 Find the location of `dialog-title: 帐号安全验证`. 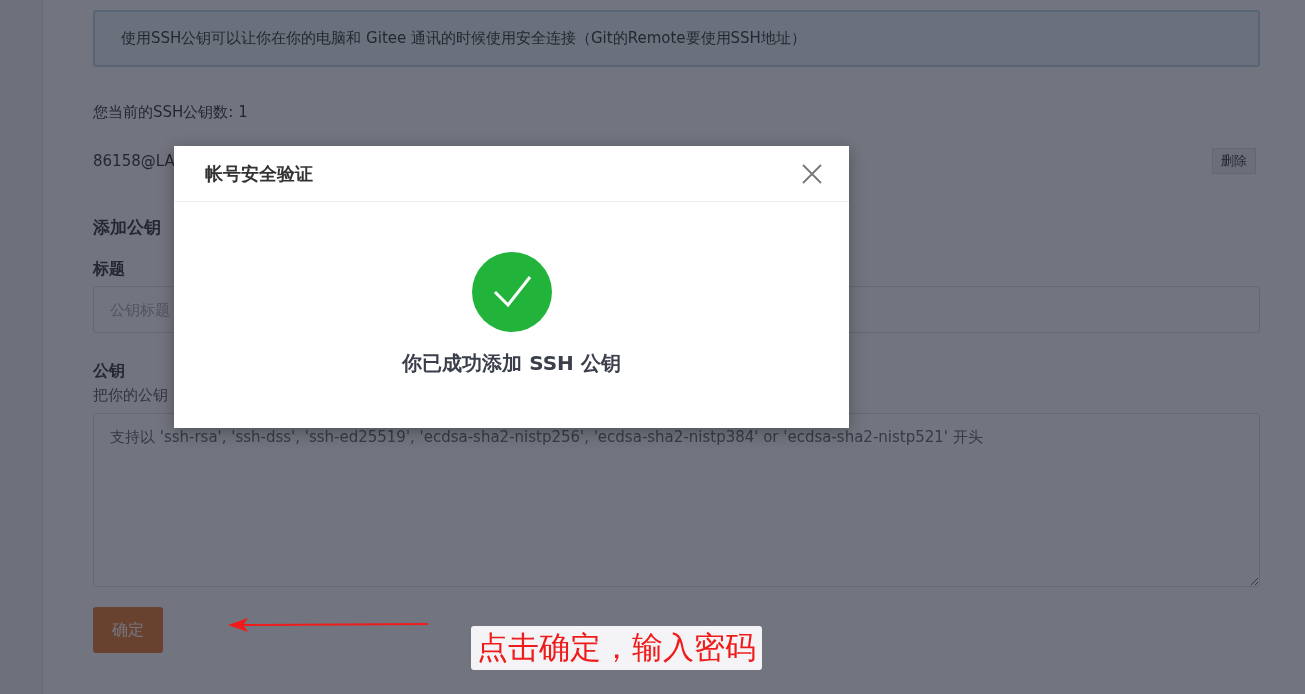

dialog-title: 帐号安全验证 is located at coordinates (259, 173).